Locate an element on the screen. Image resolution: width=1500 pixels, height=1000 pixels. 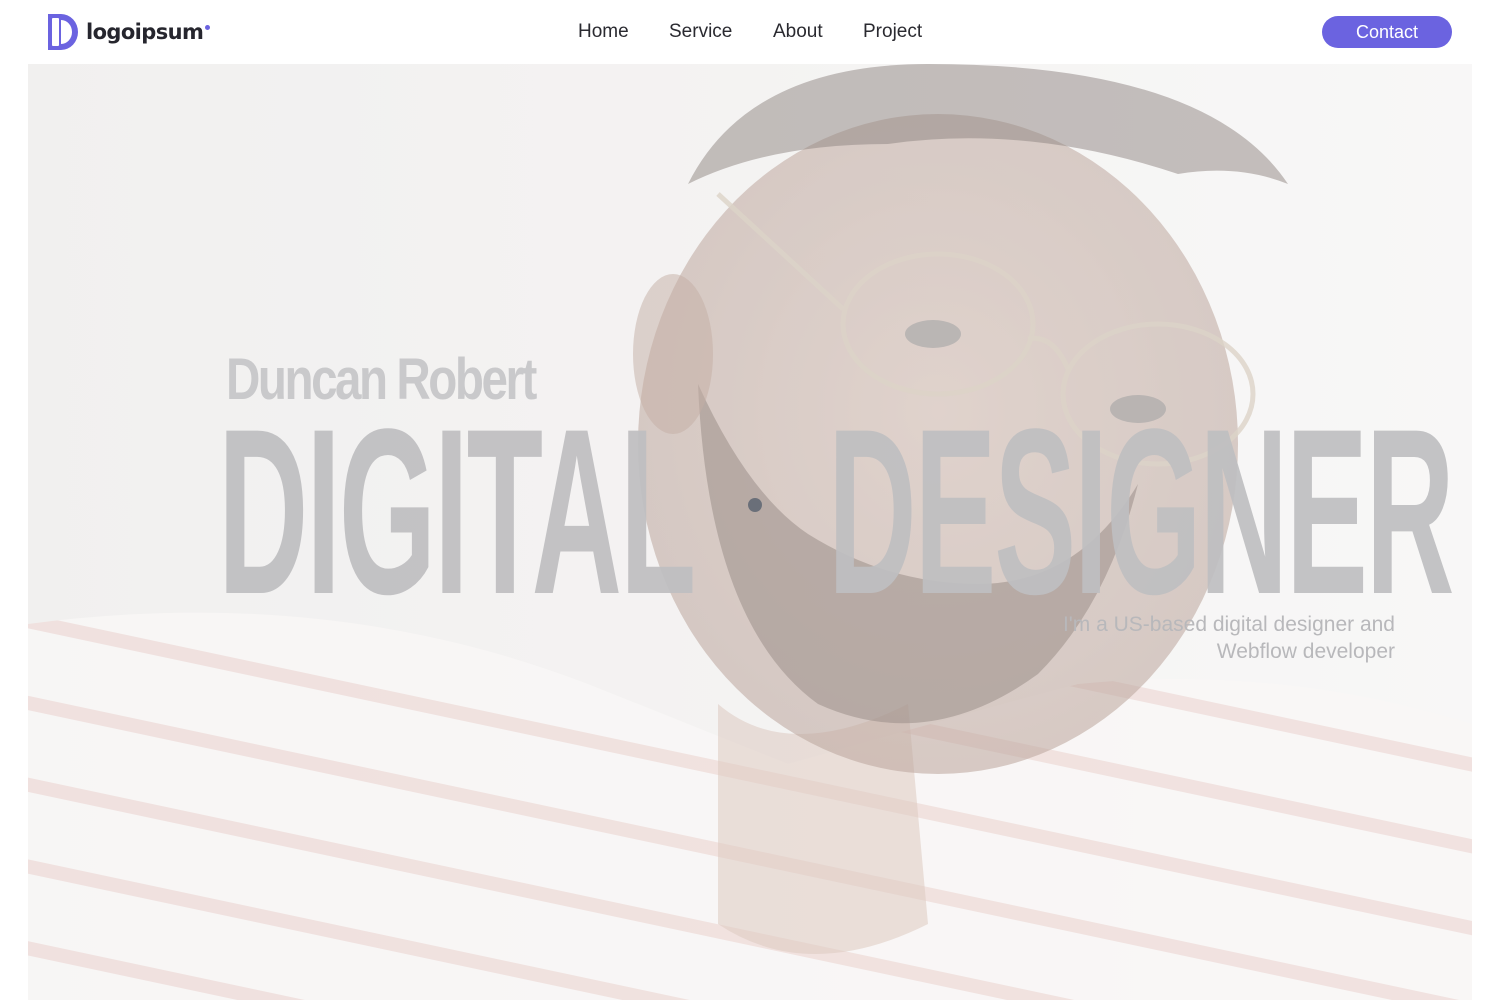
tagline-line-1: I'm a US-based digital designer and is located at coordinates (1228, 624).